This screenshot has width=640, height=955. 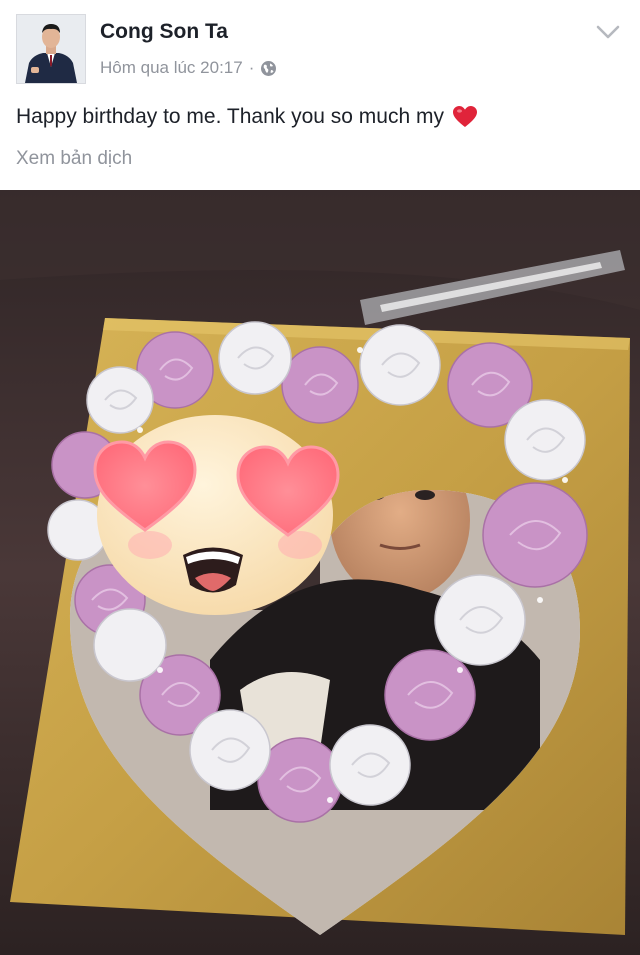 What do you see at coordinates (608, 32) in the screenshot?
I see `chevron-down-icon` at bounding box center [608, 32].